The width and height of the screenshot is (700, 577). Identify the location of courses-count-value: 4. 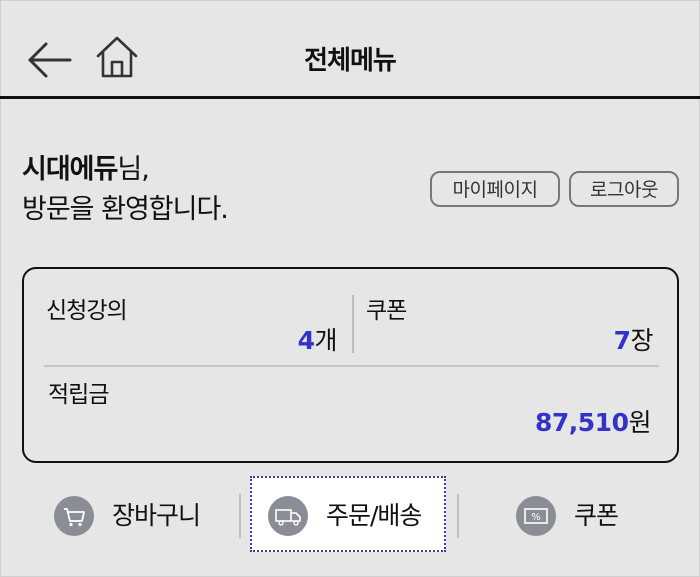
(306, 340).